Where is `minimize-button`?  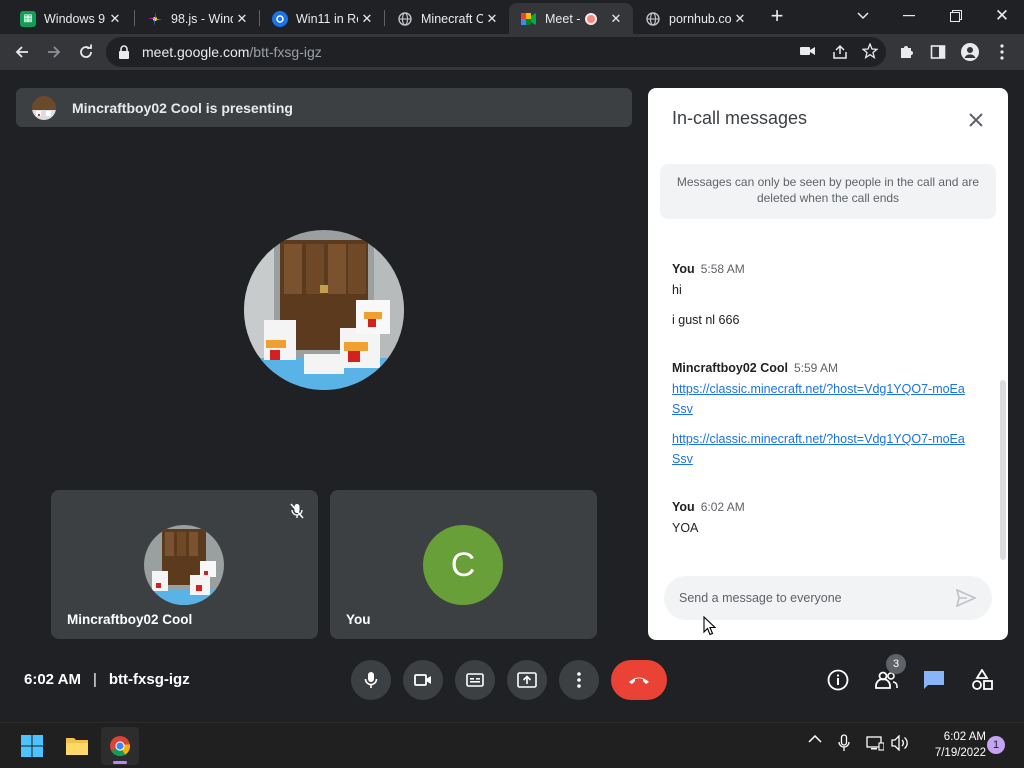
minimize-button is located at coordinates (909, 16).